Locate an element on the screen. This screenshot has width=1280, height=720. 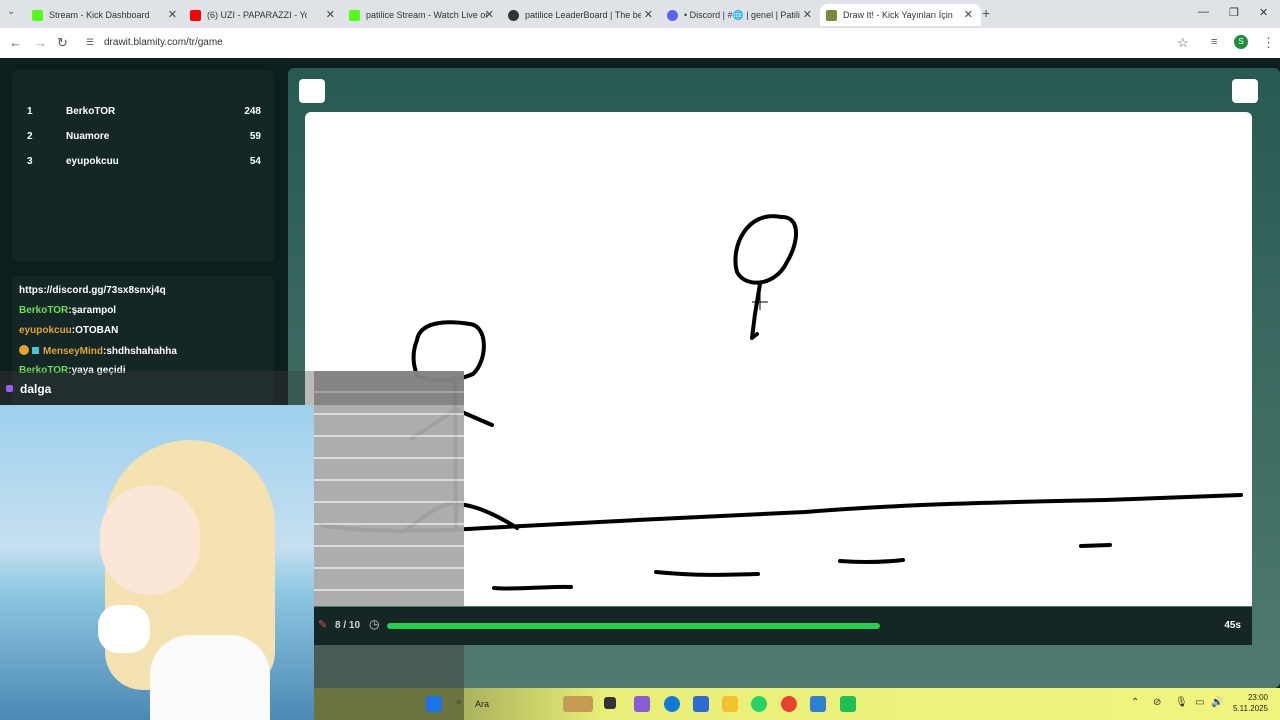
rank: 1 is located at coordinates (30, 111).